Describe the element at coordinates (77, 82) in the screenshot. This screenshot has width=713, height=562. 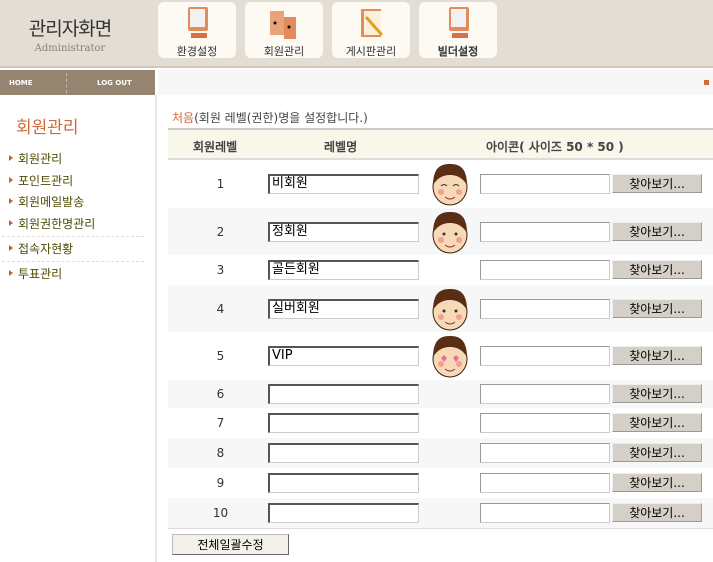
I see `nav-bar: HOME LOG OUT` at that location.